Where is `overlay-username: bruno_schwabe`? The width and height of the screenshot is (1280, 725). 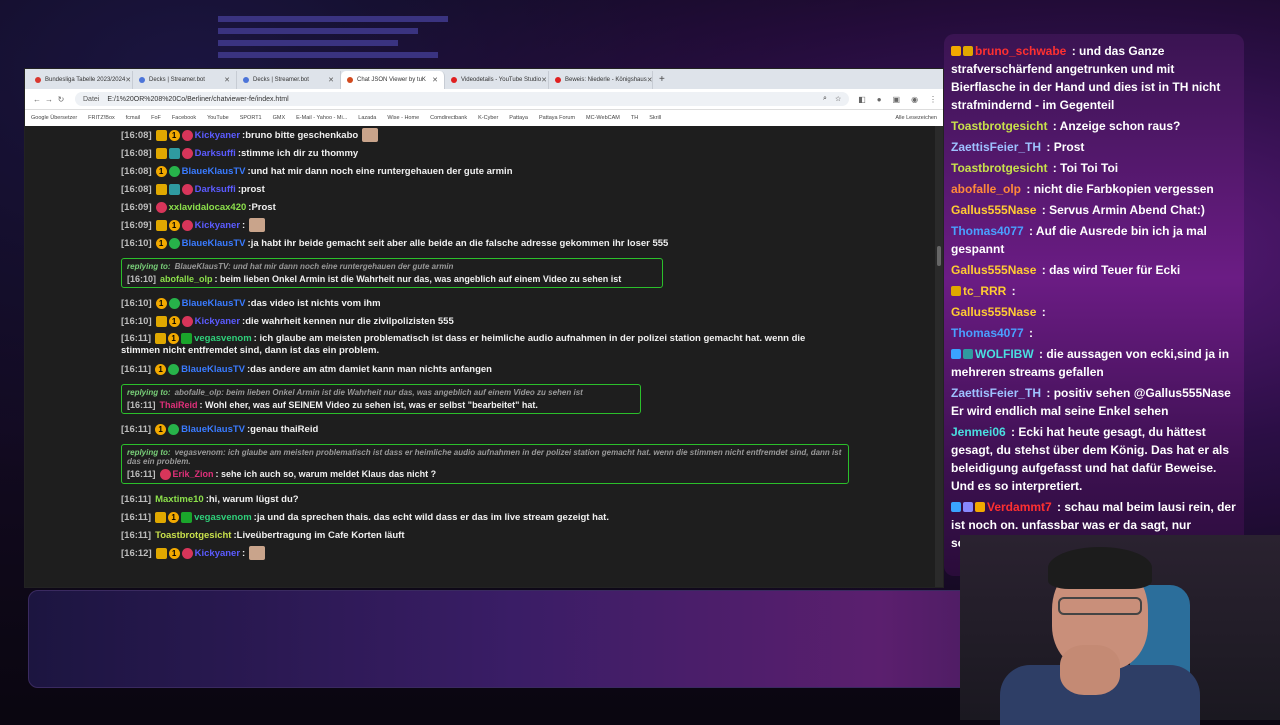 overlay-username: bruno_schwabe is located at coordinates (1021, 51).